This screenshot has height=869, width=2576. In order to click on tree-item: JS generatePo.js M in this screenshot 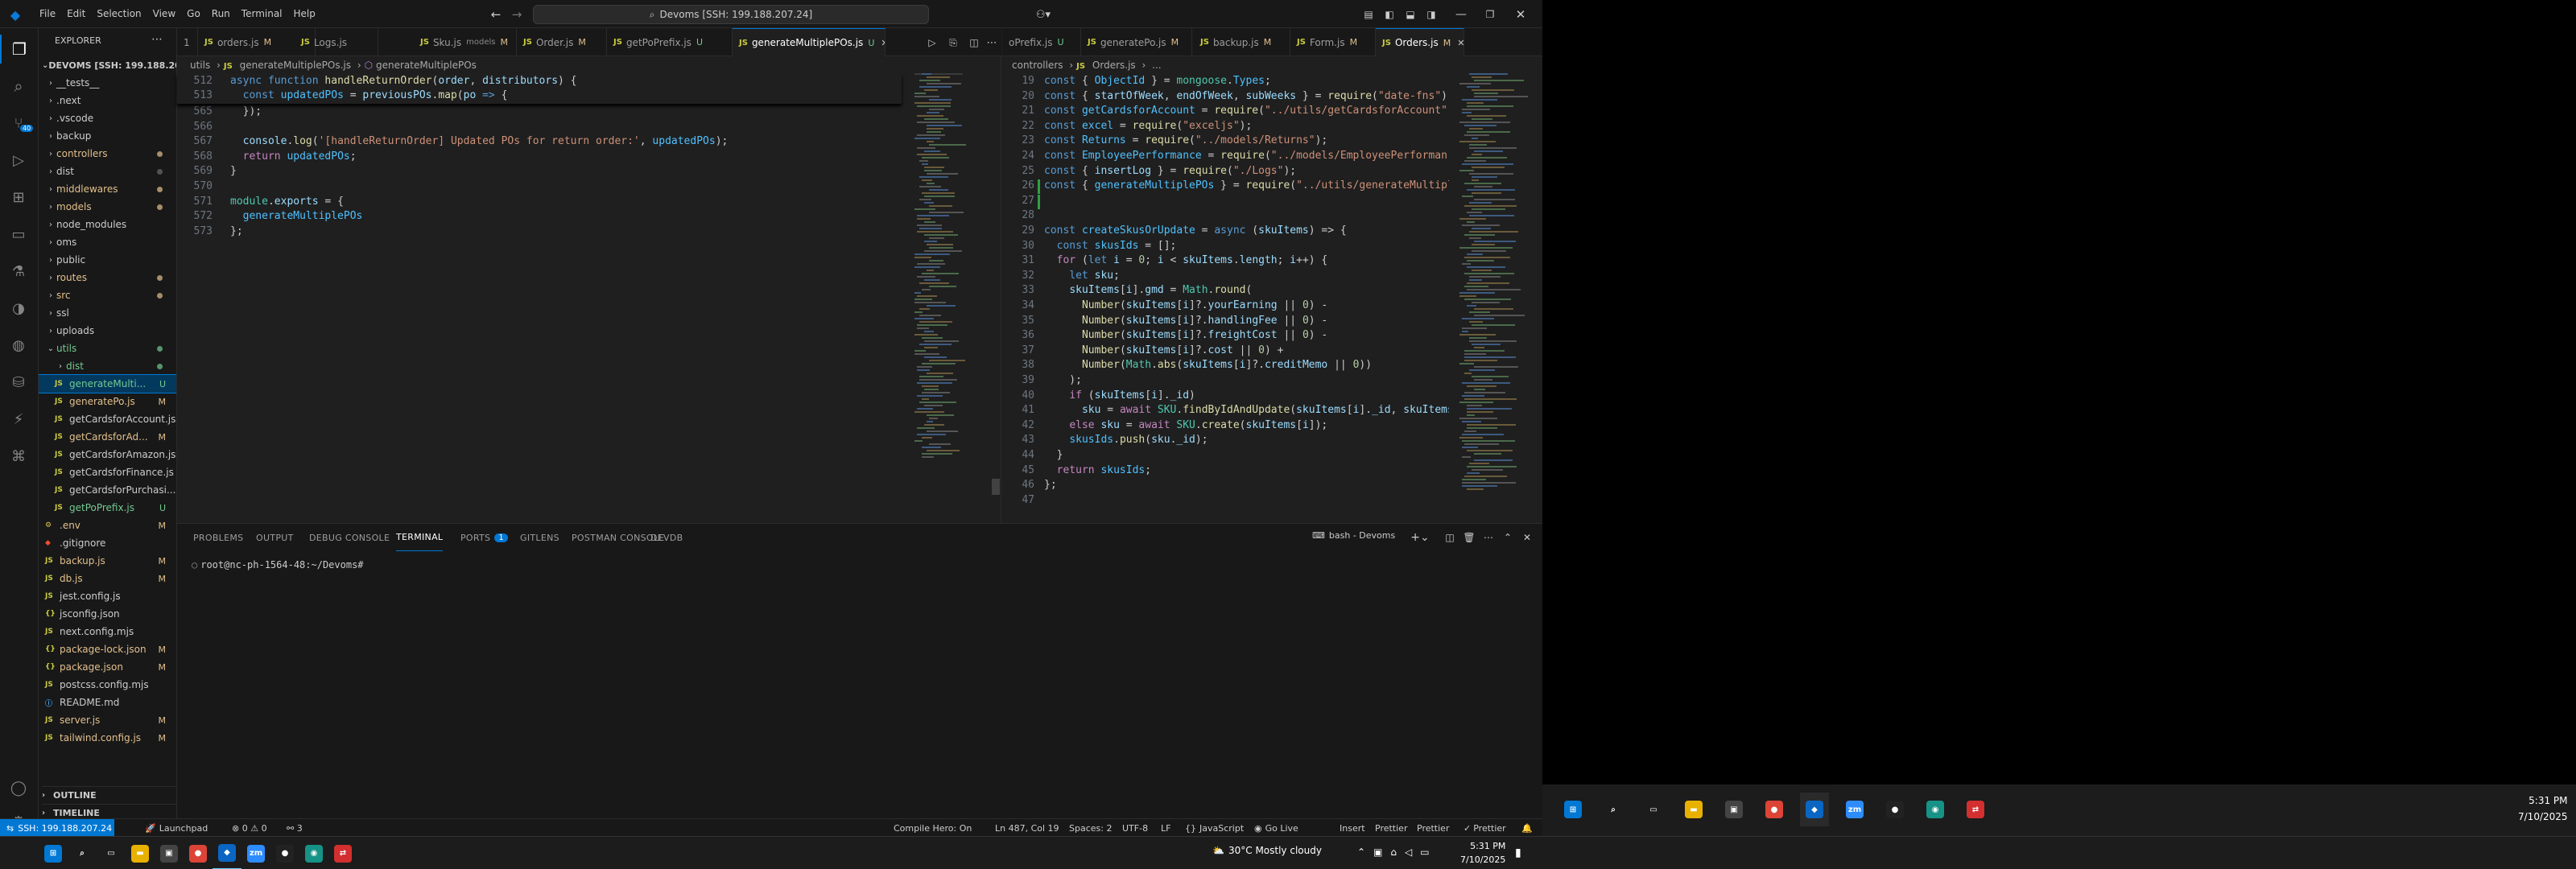, I will do `click(107, 401)`.